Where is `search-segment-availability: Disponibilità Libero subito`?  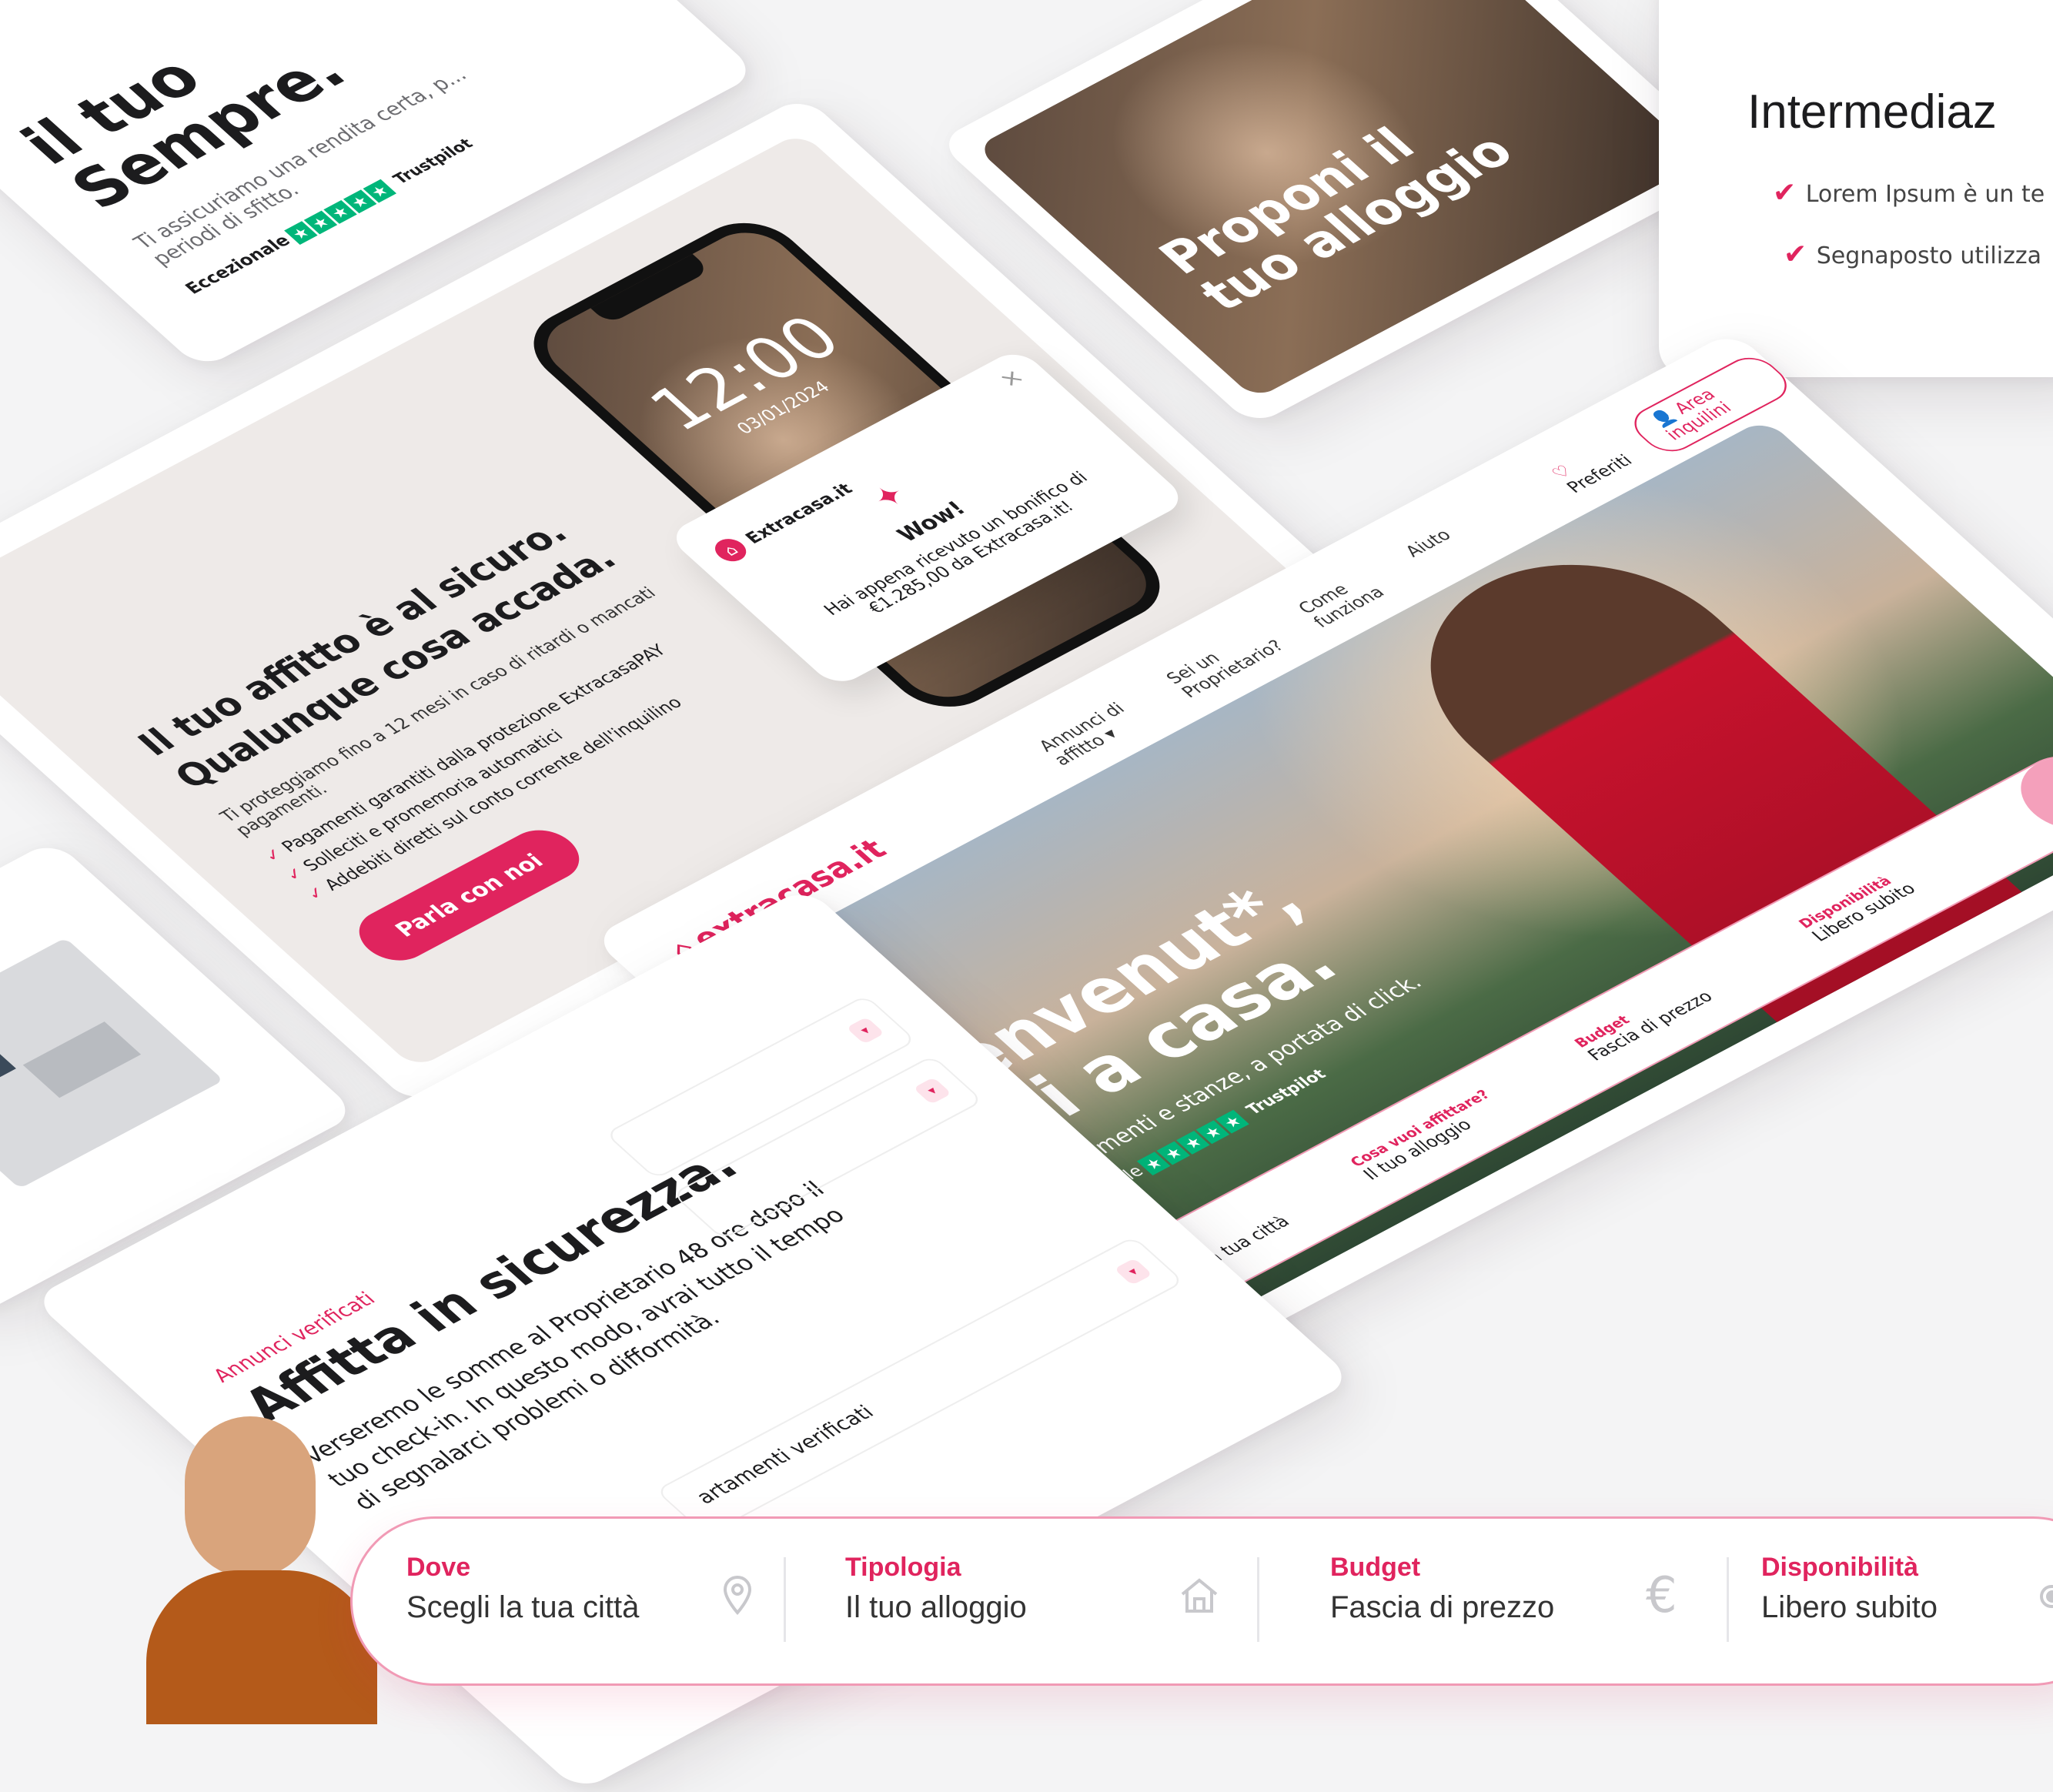
search-segment-availability: Disponibilità Libero subito is located at coordinates (1849, 1589).